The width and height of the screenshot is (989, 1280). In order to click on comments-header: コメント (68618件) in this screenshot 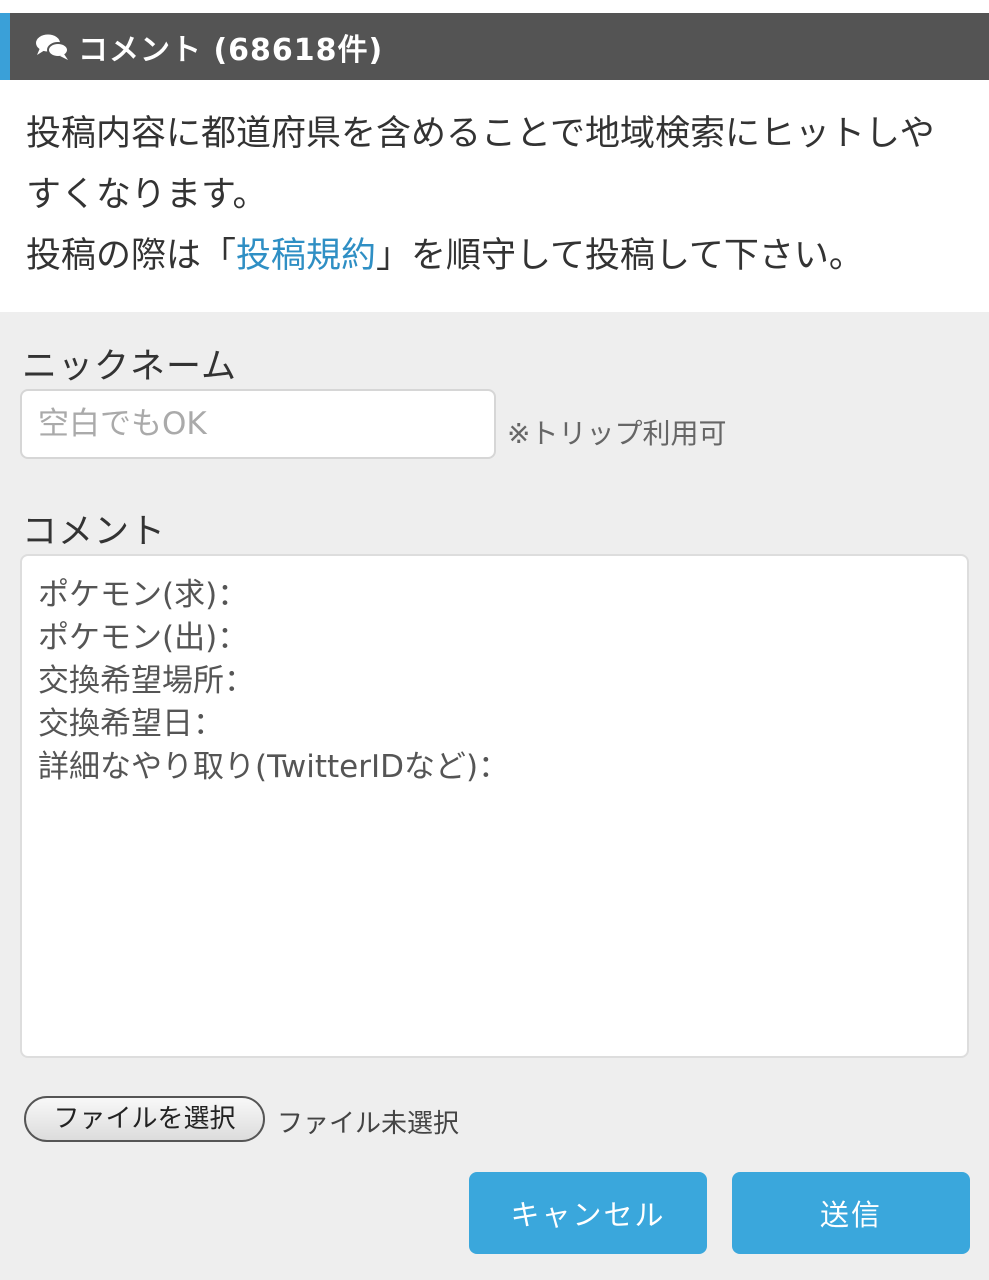, I will do `click(494, 46)`.